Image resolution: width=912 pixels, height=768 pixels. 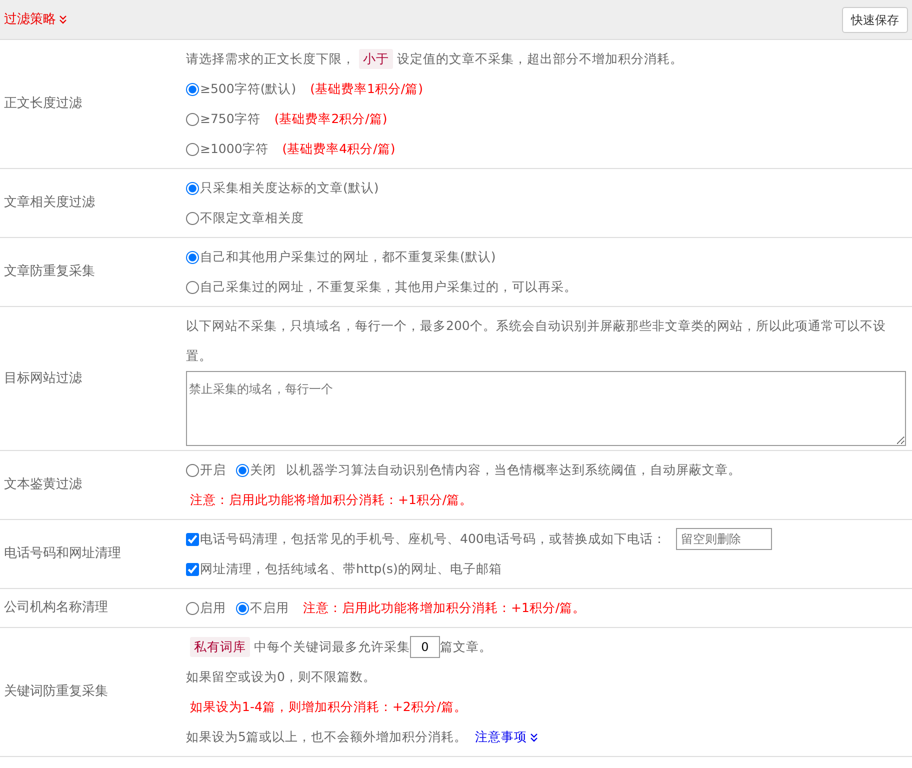 I want to click on section-title: 过滤策略, so click(x=30, y=20).